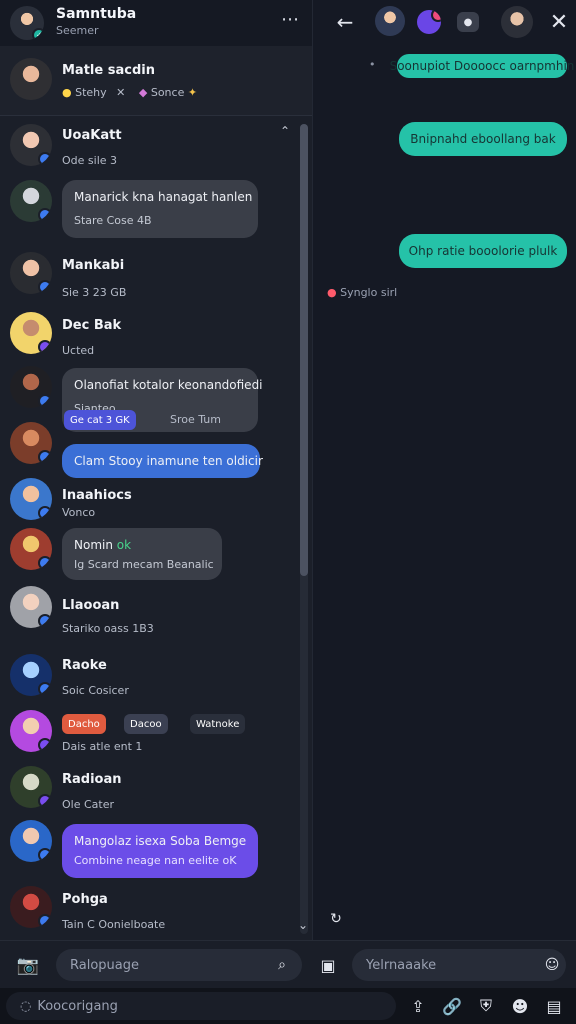 This screenshot has width=576, height=1024. Describe the element at coordinates (26, 1006) in the screenshot. I see `clock-icon: ◌` at that location.